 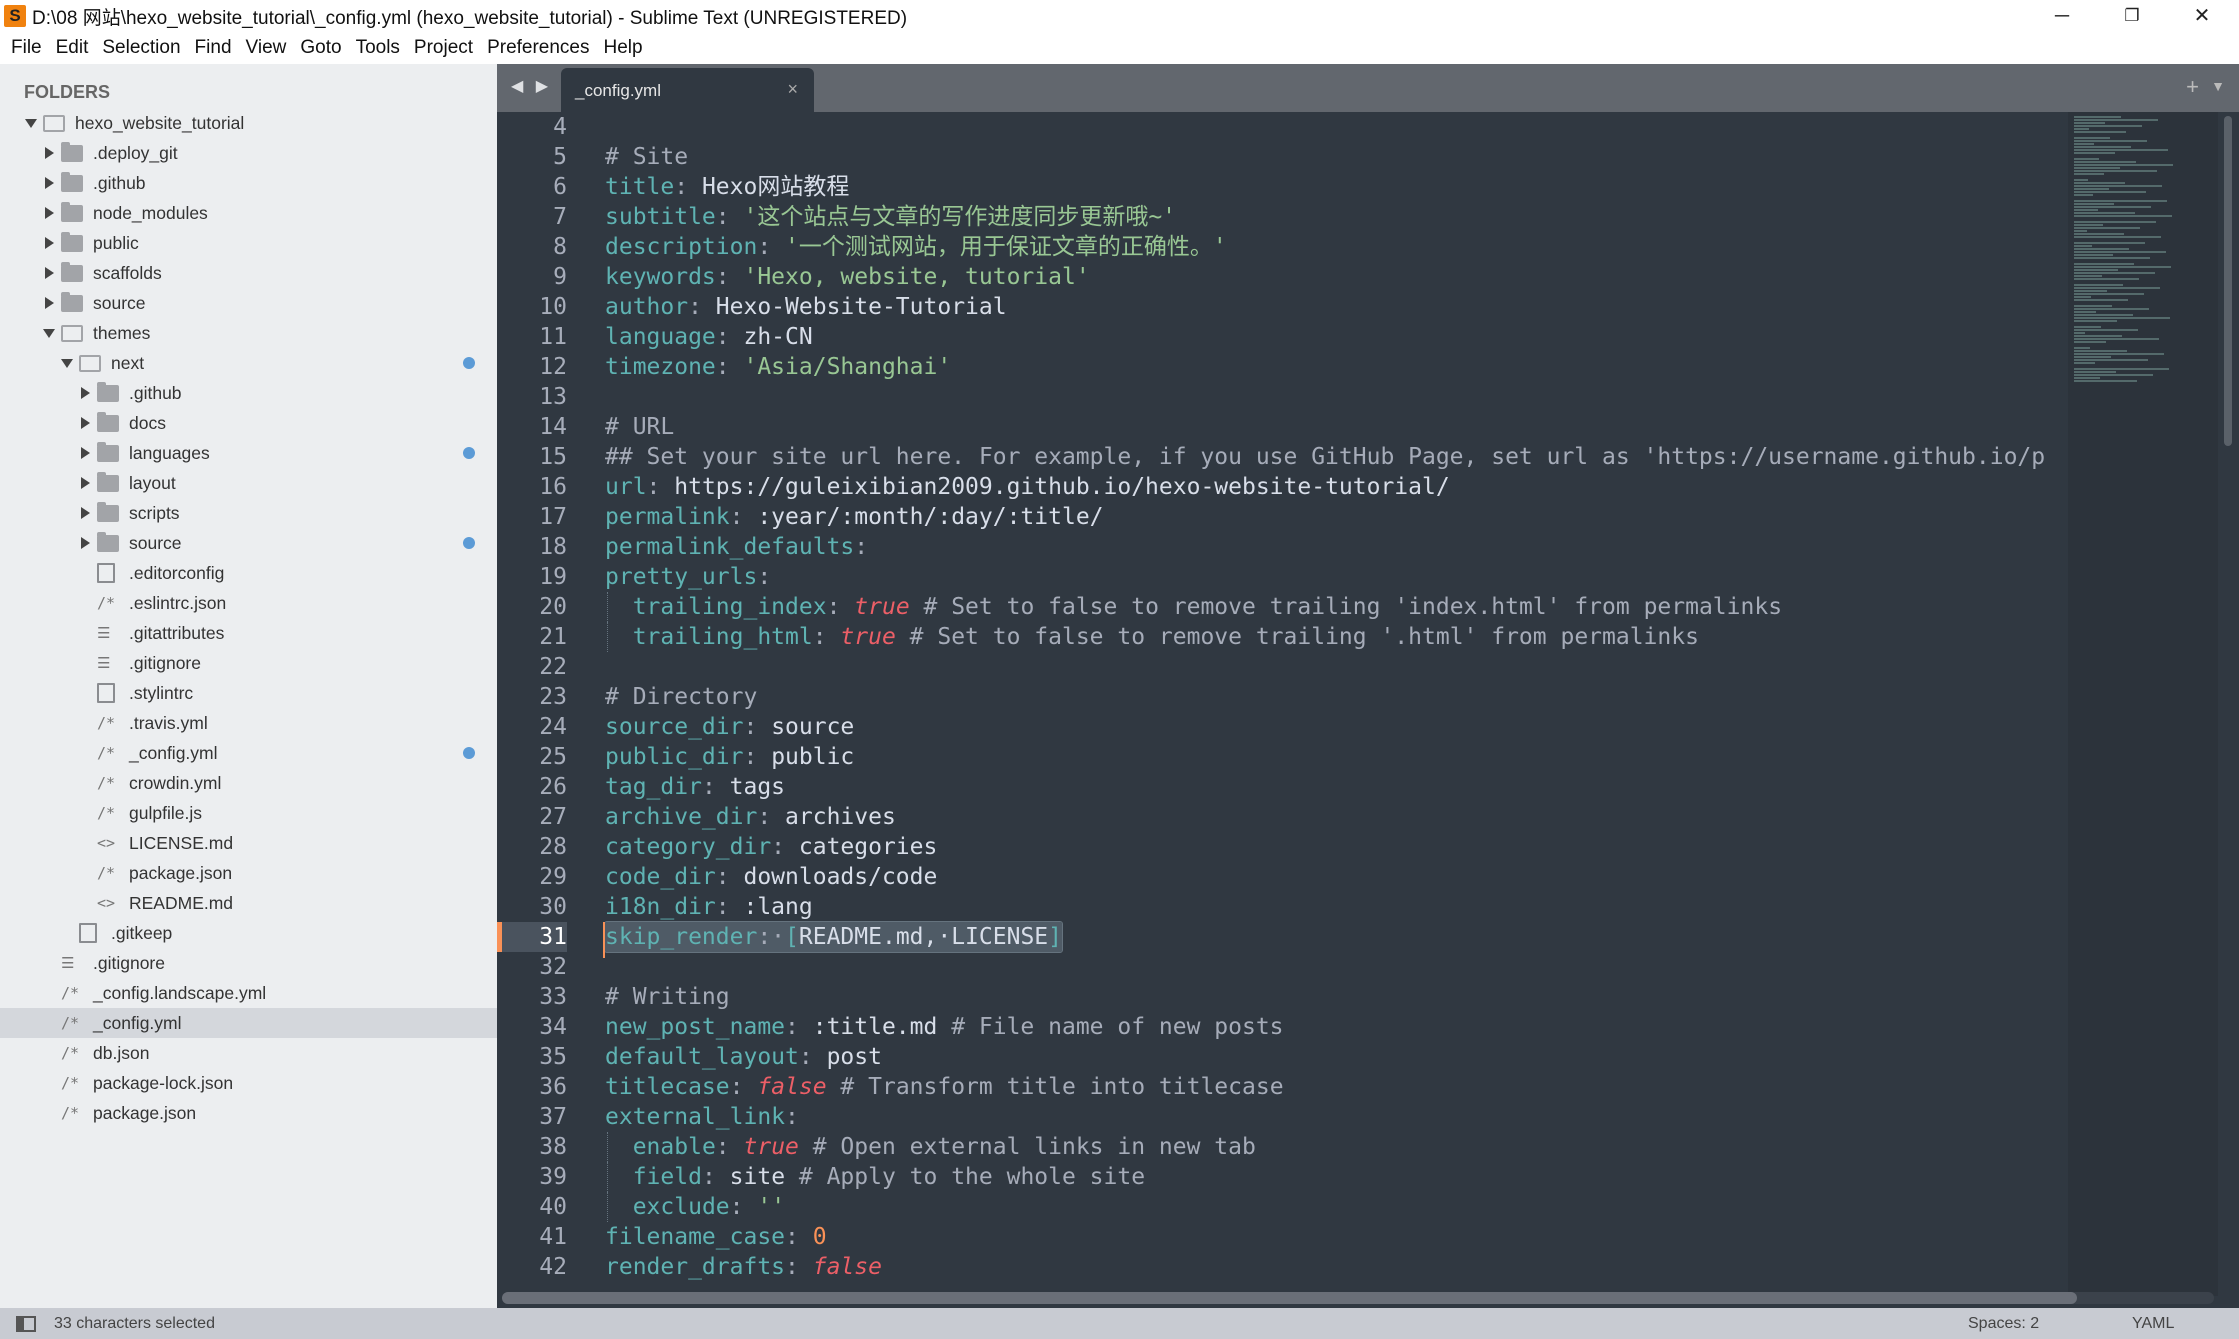 What do you see at coordinates (2202, 16) in the screenshot?
I see `close-window-button: ✕` at bounding box center [2202, 16].